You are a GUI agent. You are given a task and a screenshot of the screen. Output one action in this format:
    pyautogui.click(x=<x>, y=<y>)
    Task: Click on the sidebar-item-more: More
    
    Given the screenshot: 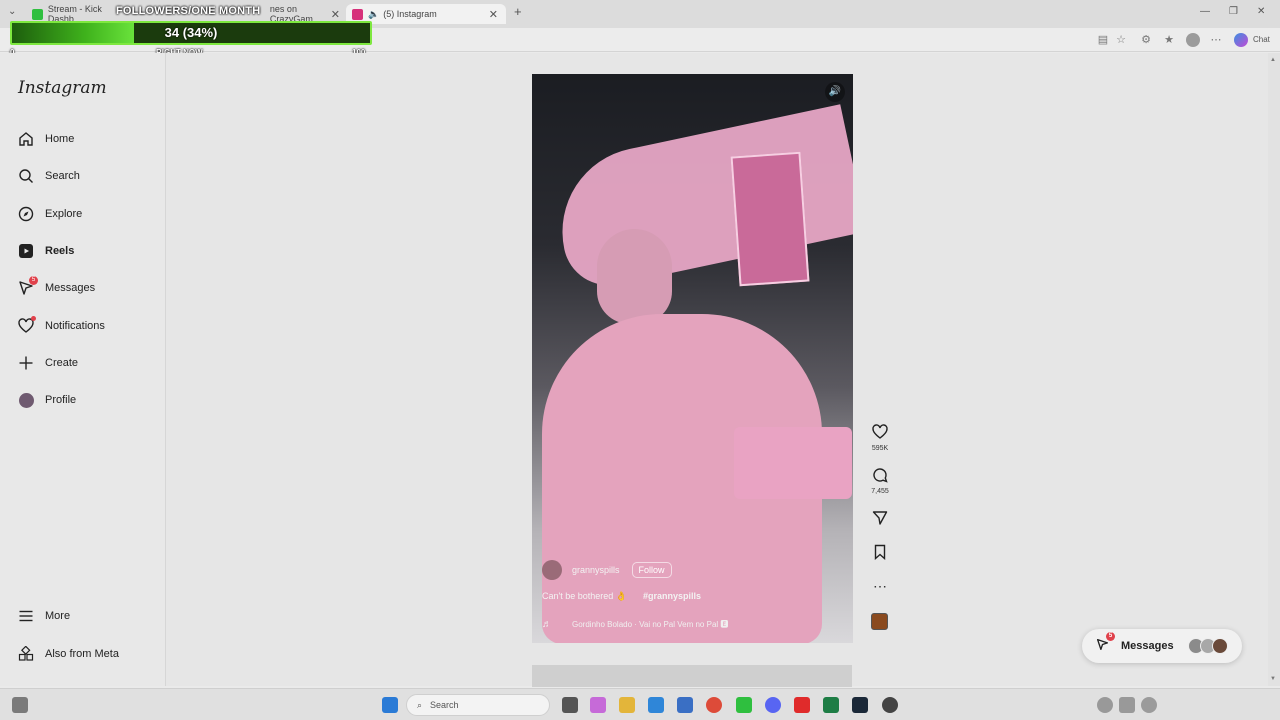 What is the action you would take?
    pyautogui.click(x=44, y=616)
    